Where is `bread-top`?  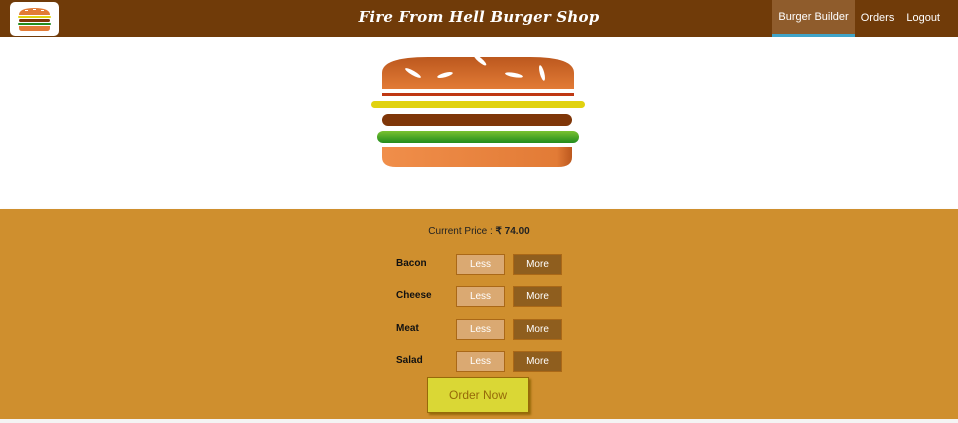
bread-top is located at coordinates (478, 71).